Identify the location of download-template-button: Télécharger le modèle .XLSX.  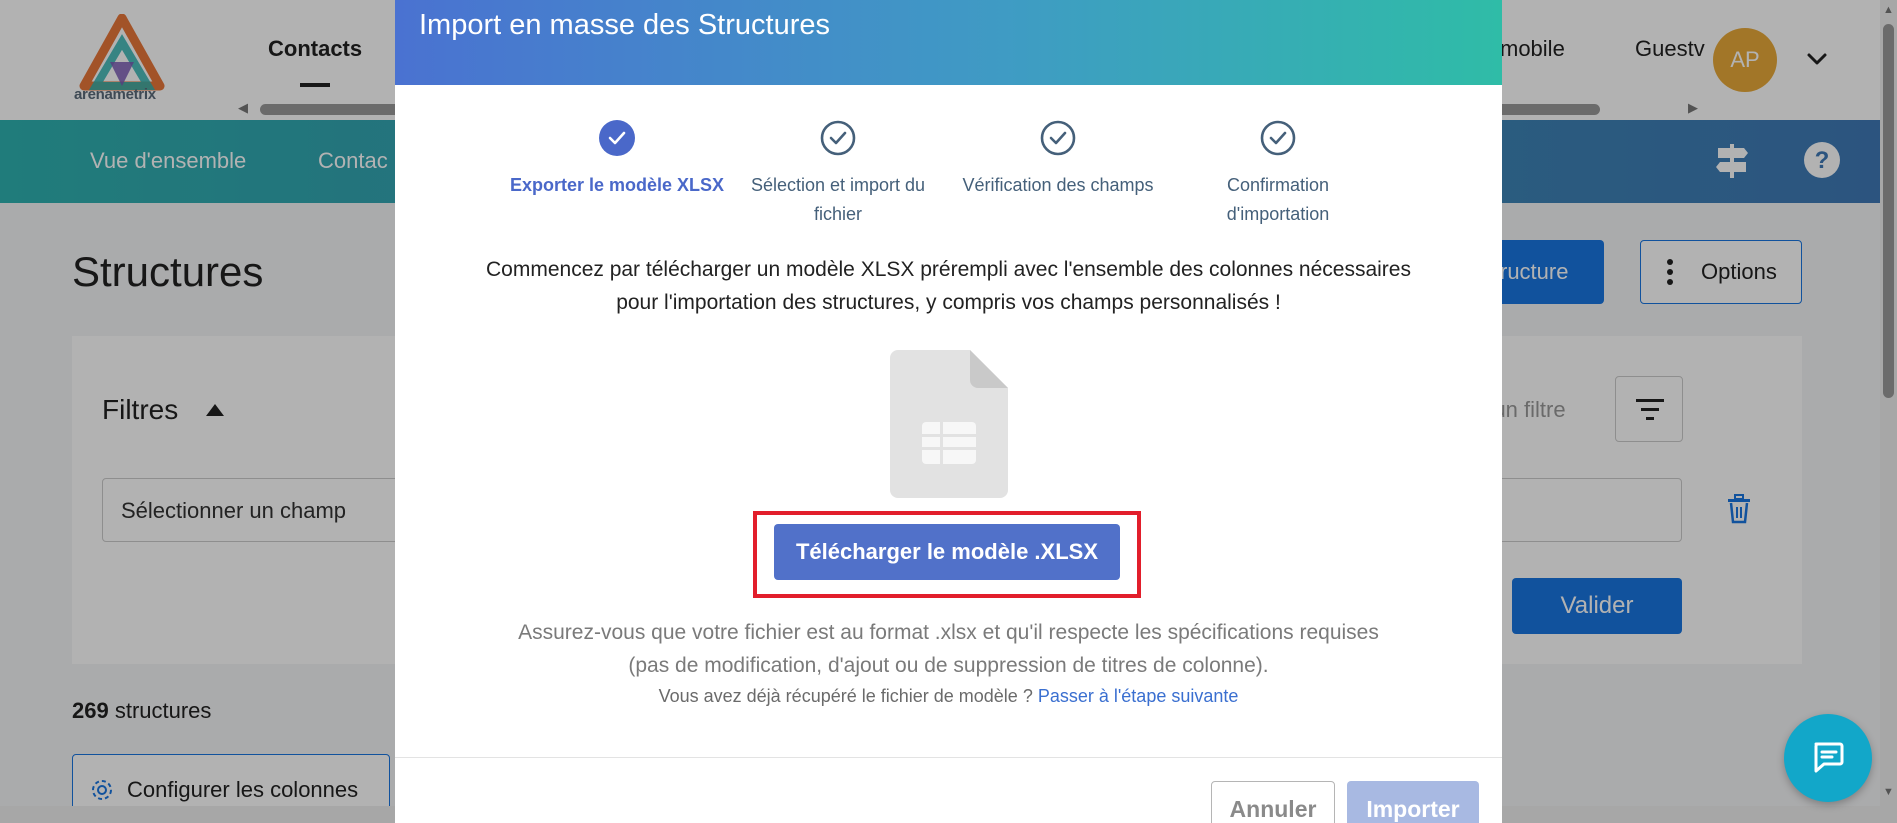
(947, 552).